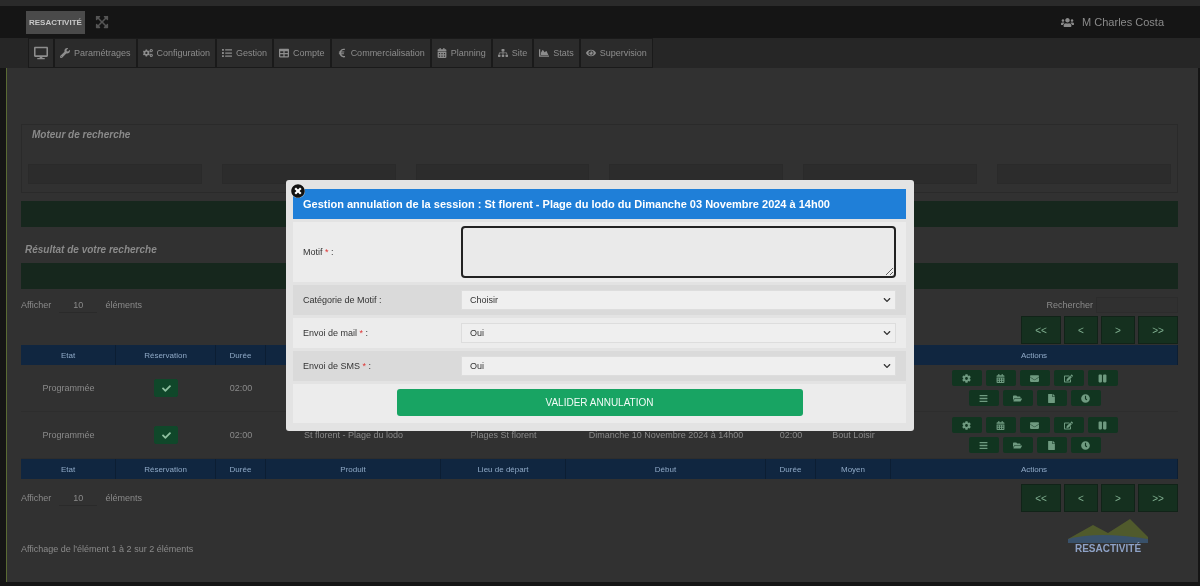  Describe the element at coordinates (338, 366) in the screenshot. I see `field-label: Envoi de SMS * :` at that location.